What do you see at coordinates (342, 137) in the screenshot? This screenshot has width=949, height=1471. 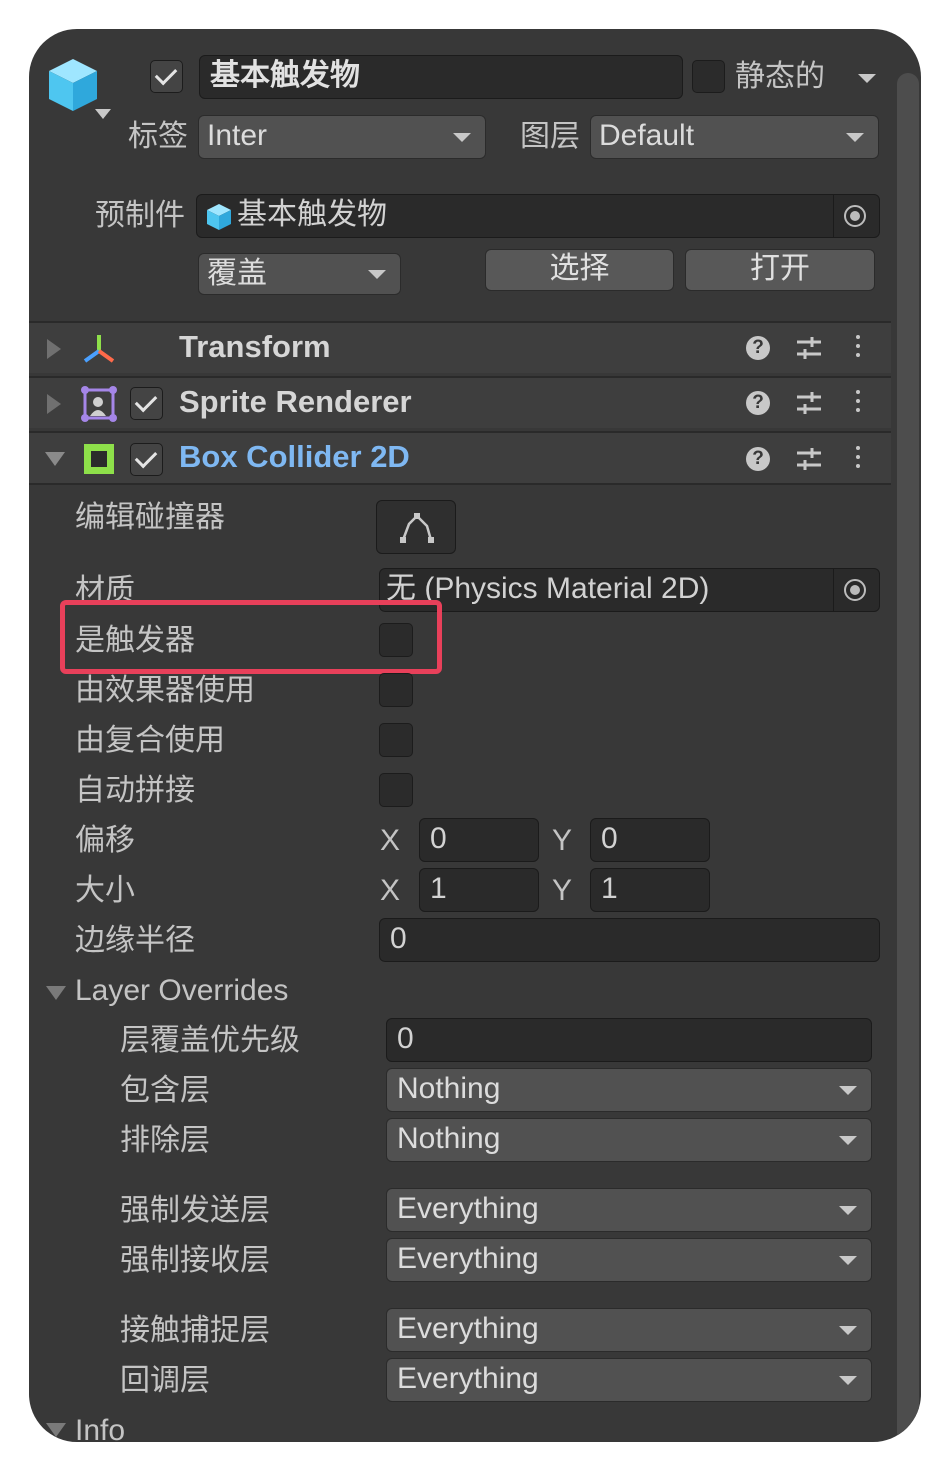 I see `tag-dropdown: Inter` at bounding box center [342, 137].